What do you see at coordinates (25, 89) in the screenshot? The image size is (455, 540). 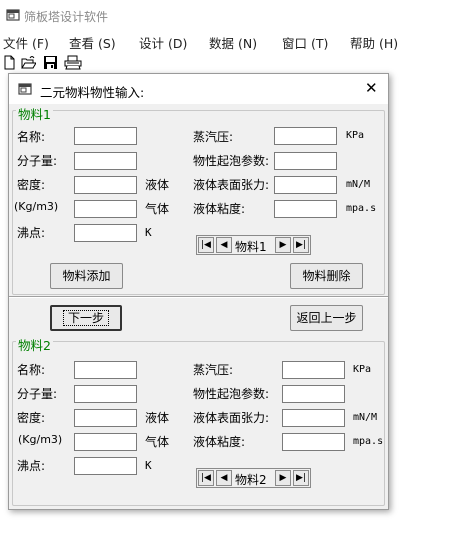 I see `dialog-window-icon` at bounding box center [25, 89].